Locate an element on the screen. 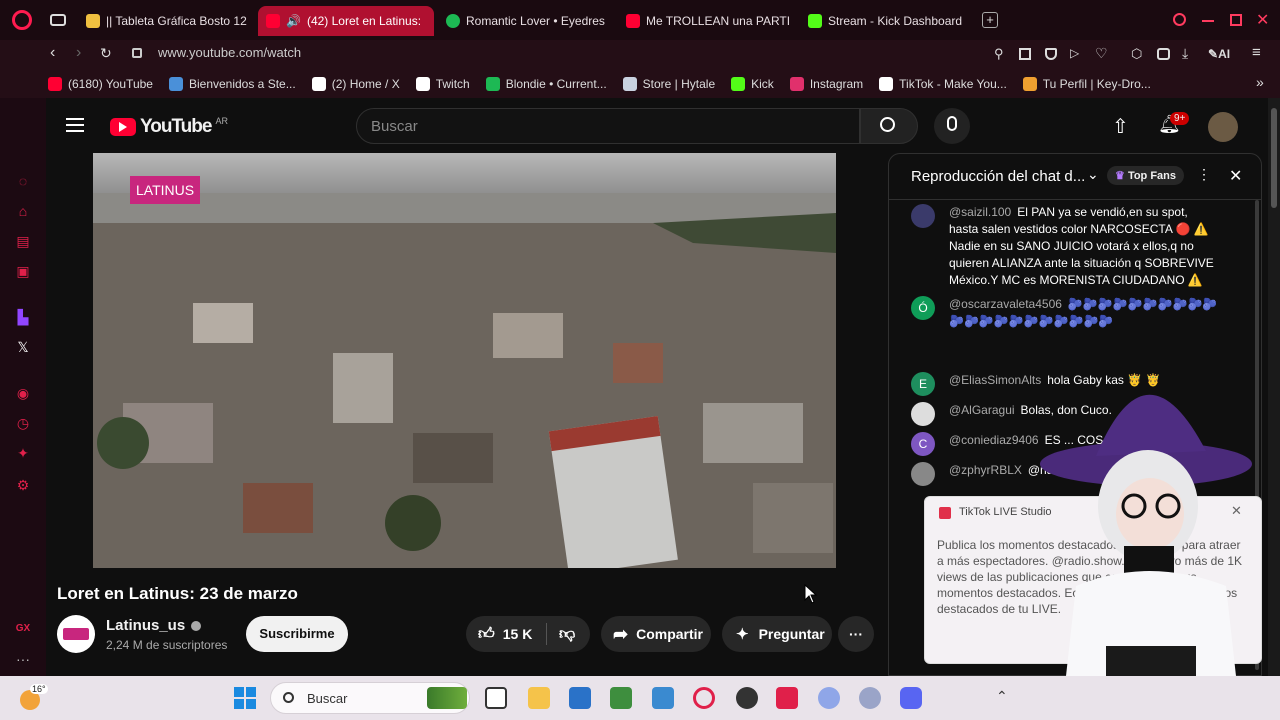 This screenshot has height=720, width=1280. channel-name: Latinus_us is located at coordinates (154, 625).